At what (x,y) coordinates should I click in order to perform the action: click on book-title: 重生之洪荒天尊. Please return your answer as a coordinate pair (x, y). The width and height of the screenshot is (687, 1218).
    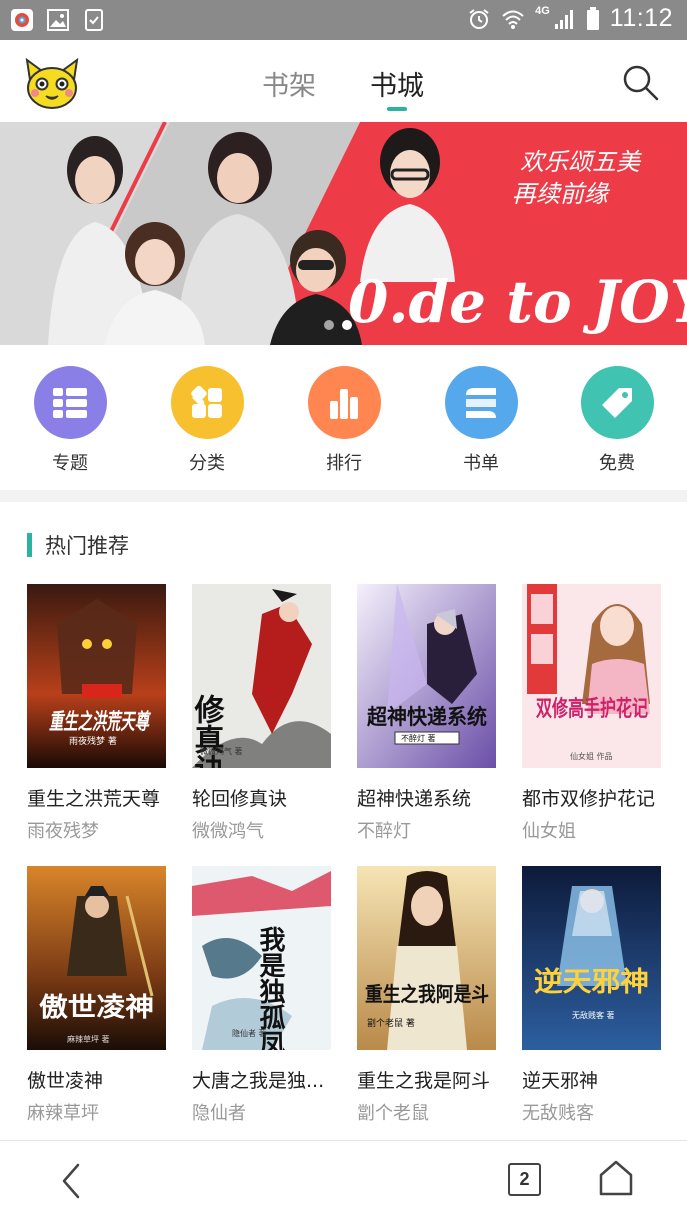
    Looking at the image, I should click on (102, 797).